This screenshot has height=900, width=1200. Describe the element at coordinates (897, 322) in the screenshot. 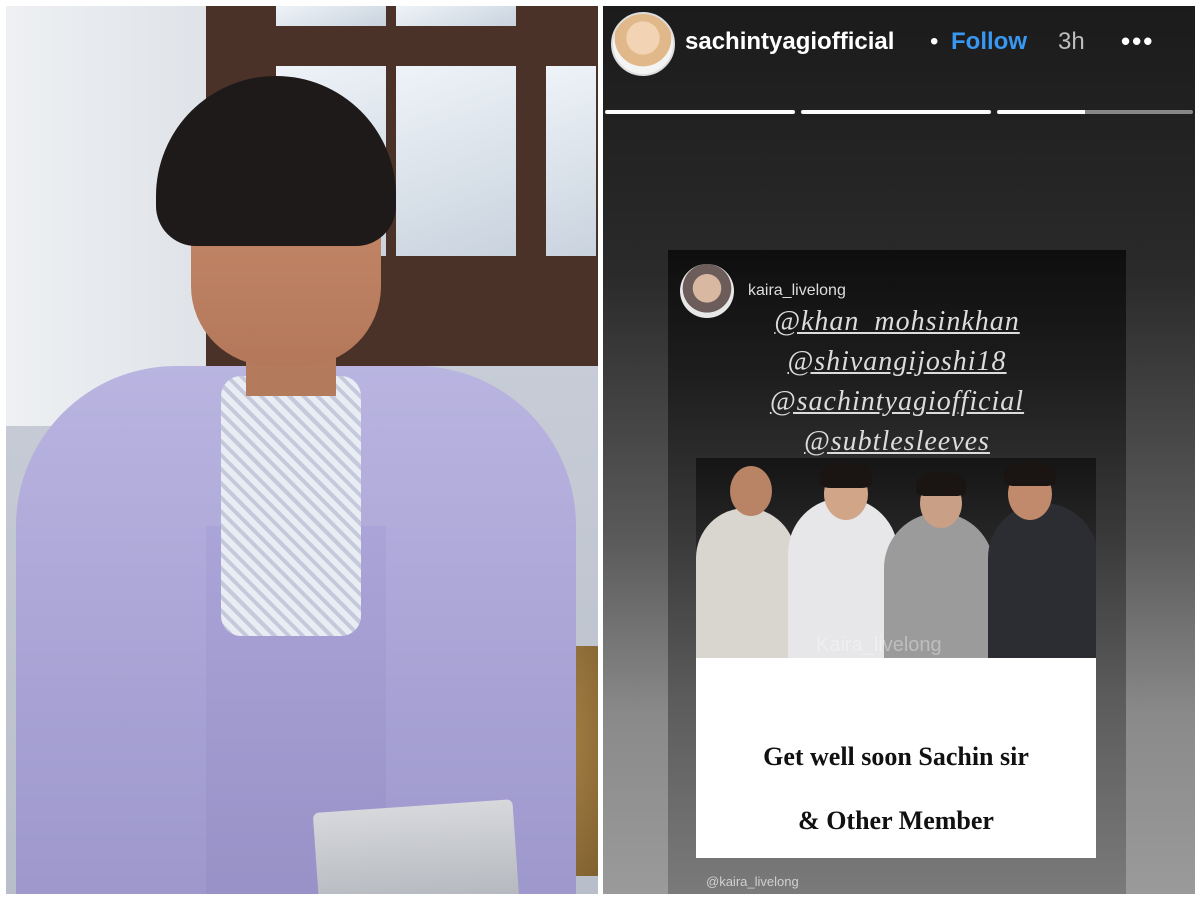

I see `mention-link: @khan_mohsinkhan` at that location.